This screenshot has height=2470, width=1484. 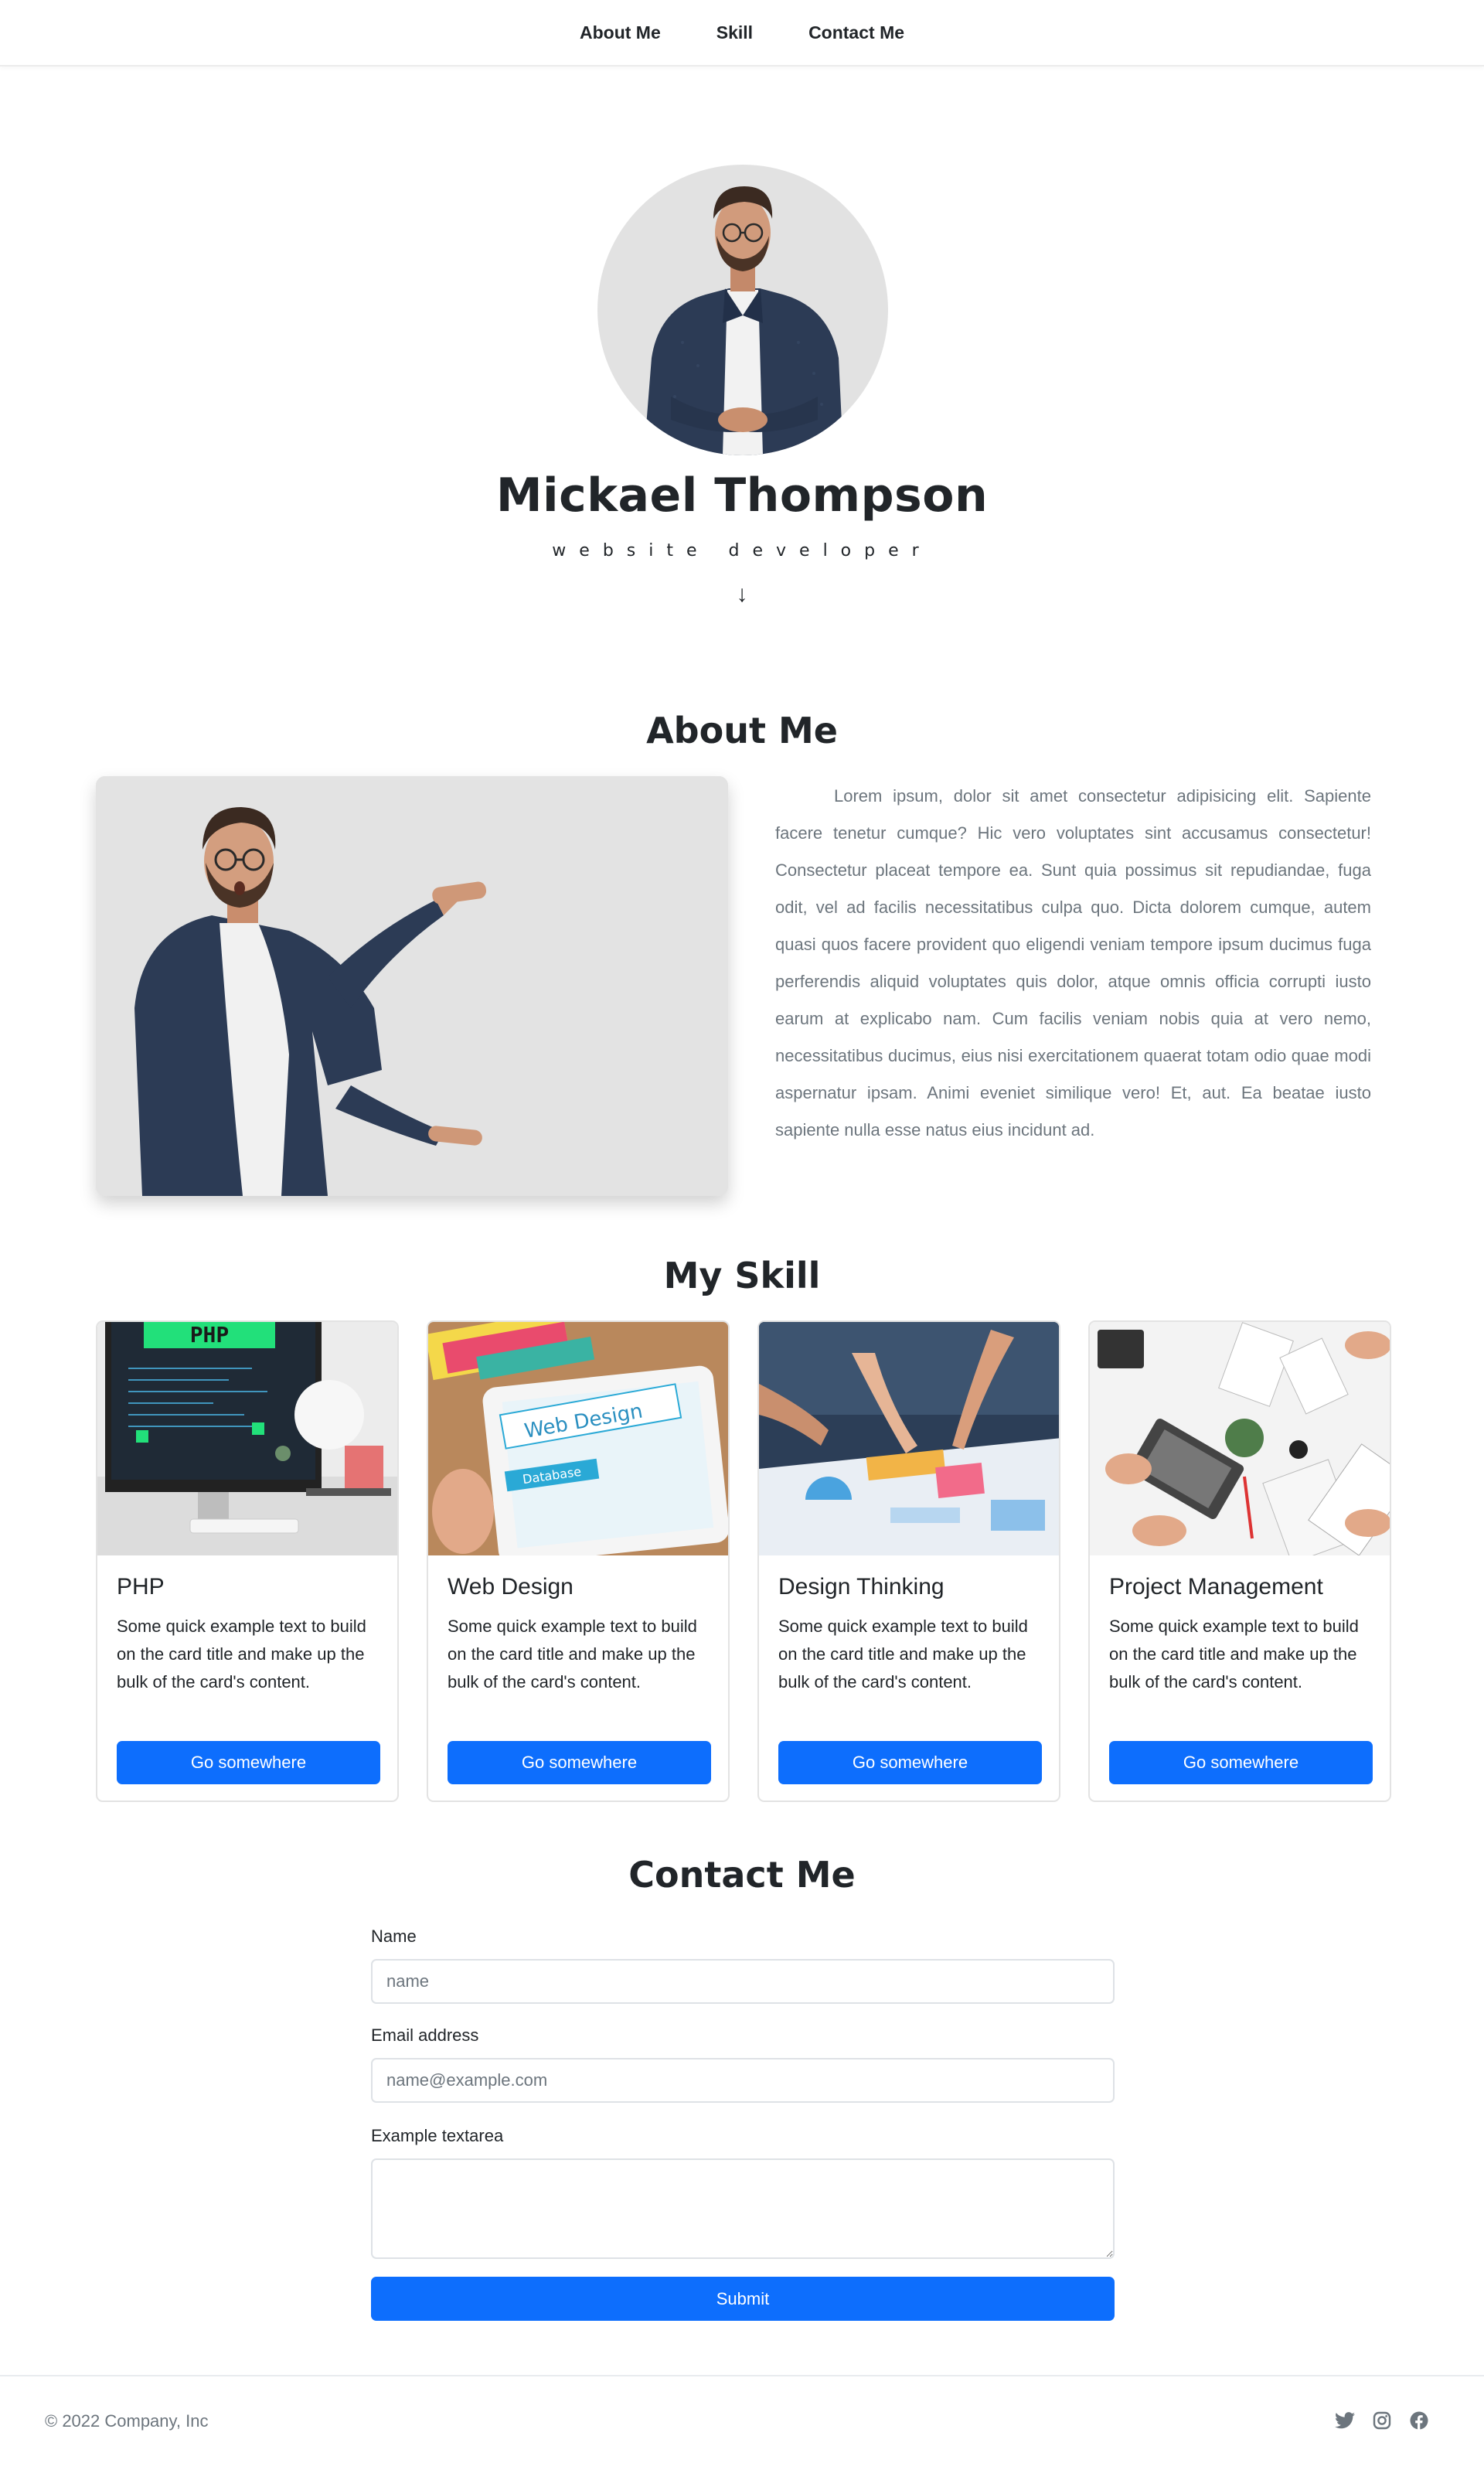 I want to click on nav-link-skill: Skill, so click(x=735, y=32).